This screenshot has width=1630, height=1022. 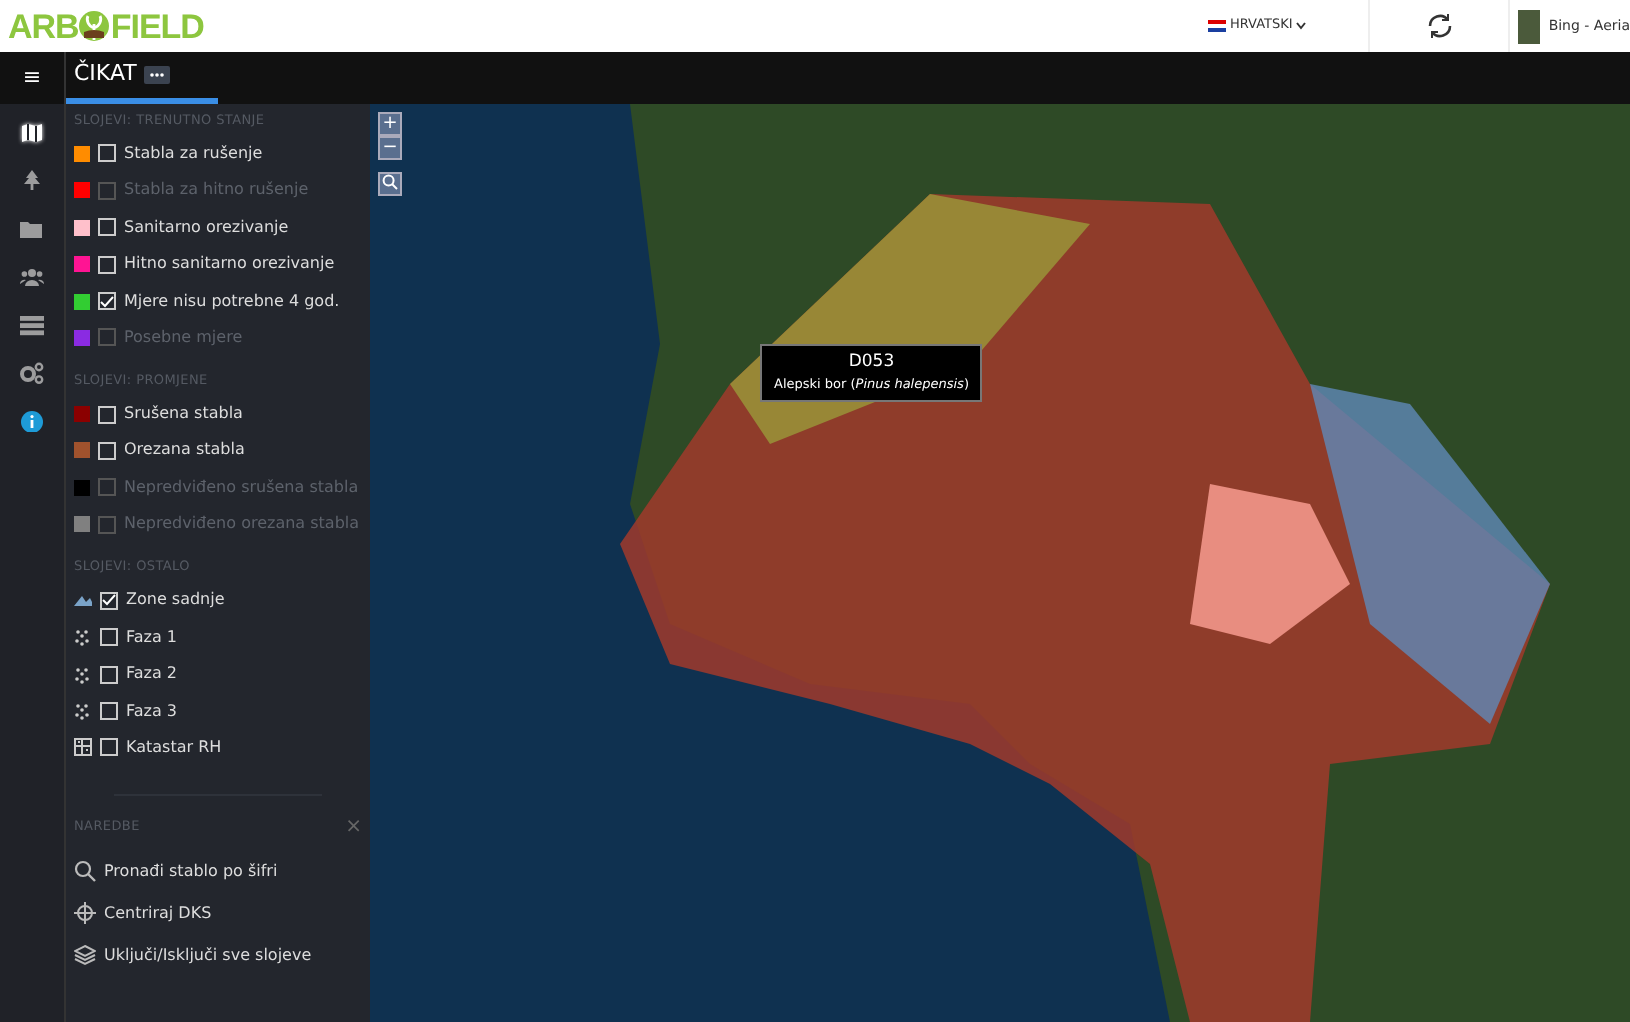 I want to click on layers-icon, so click(x=85, y=955).